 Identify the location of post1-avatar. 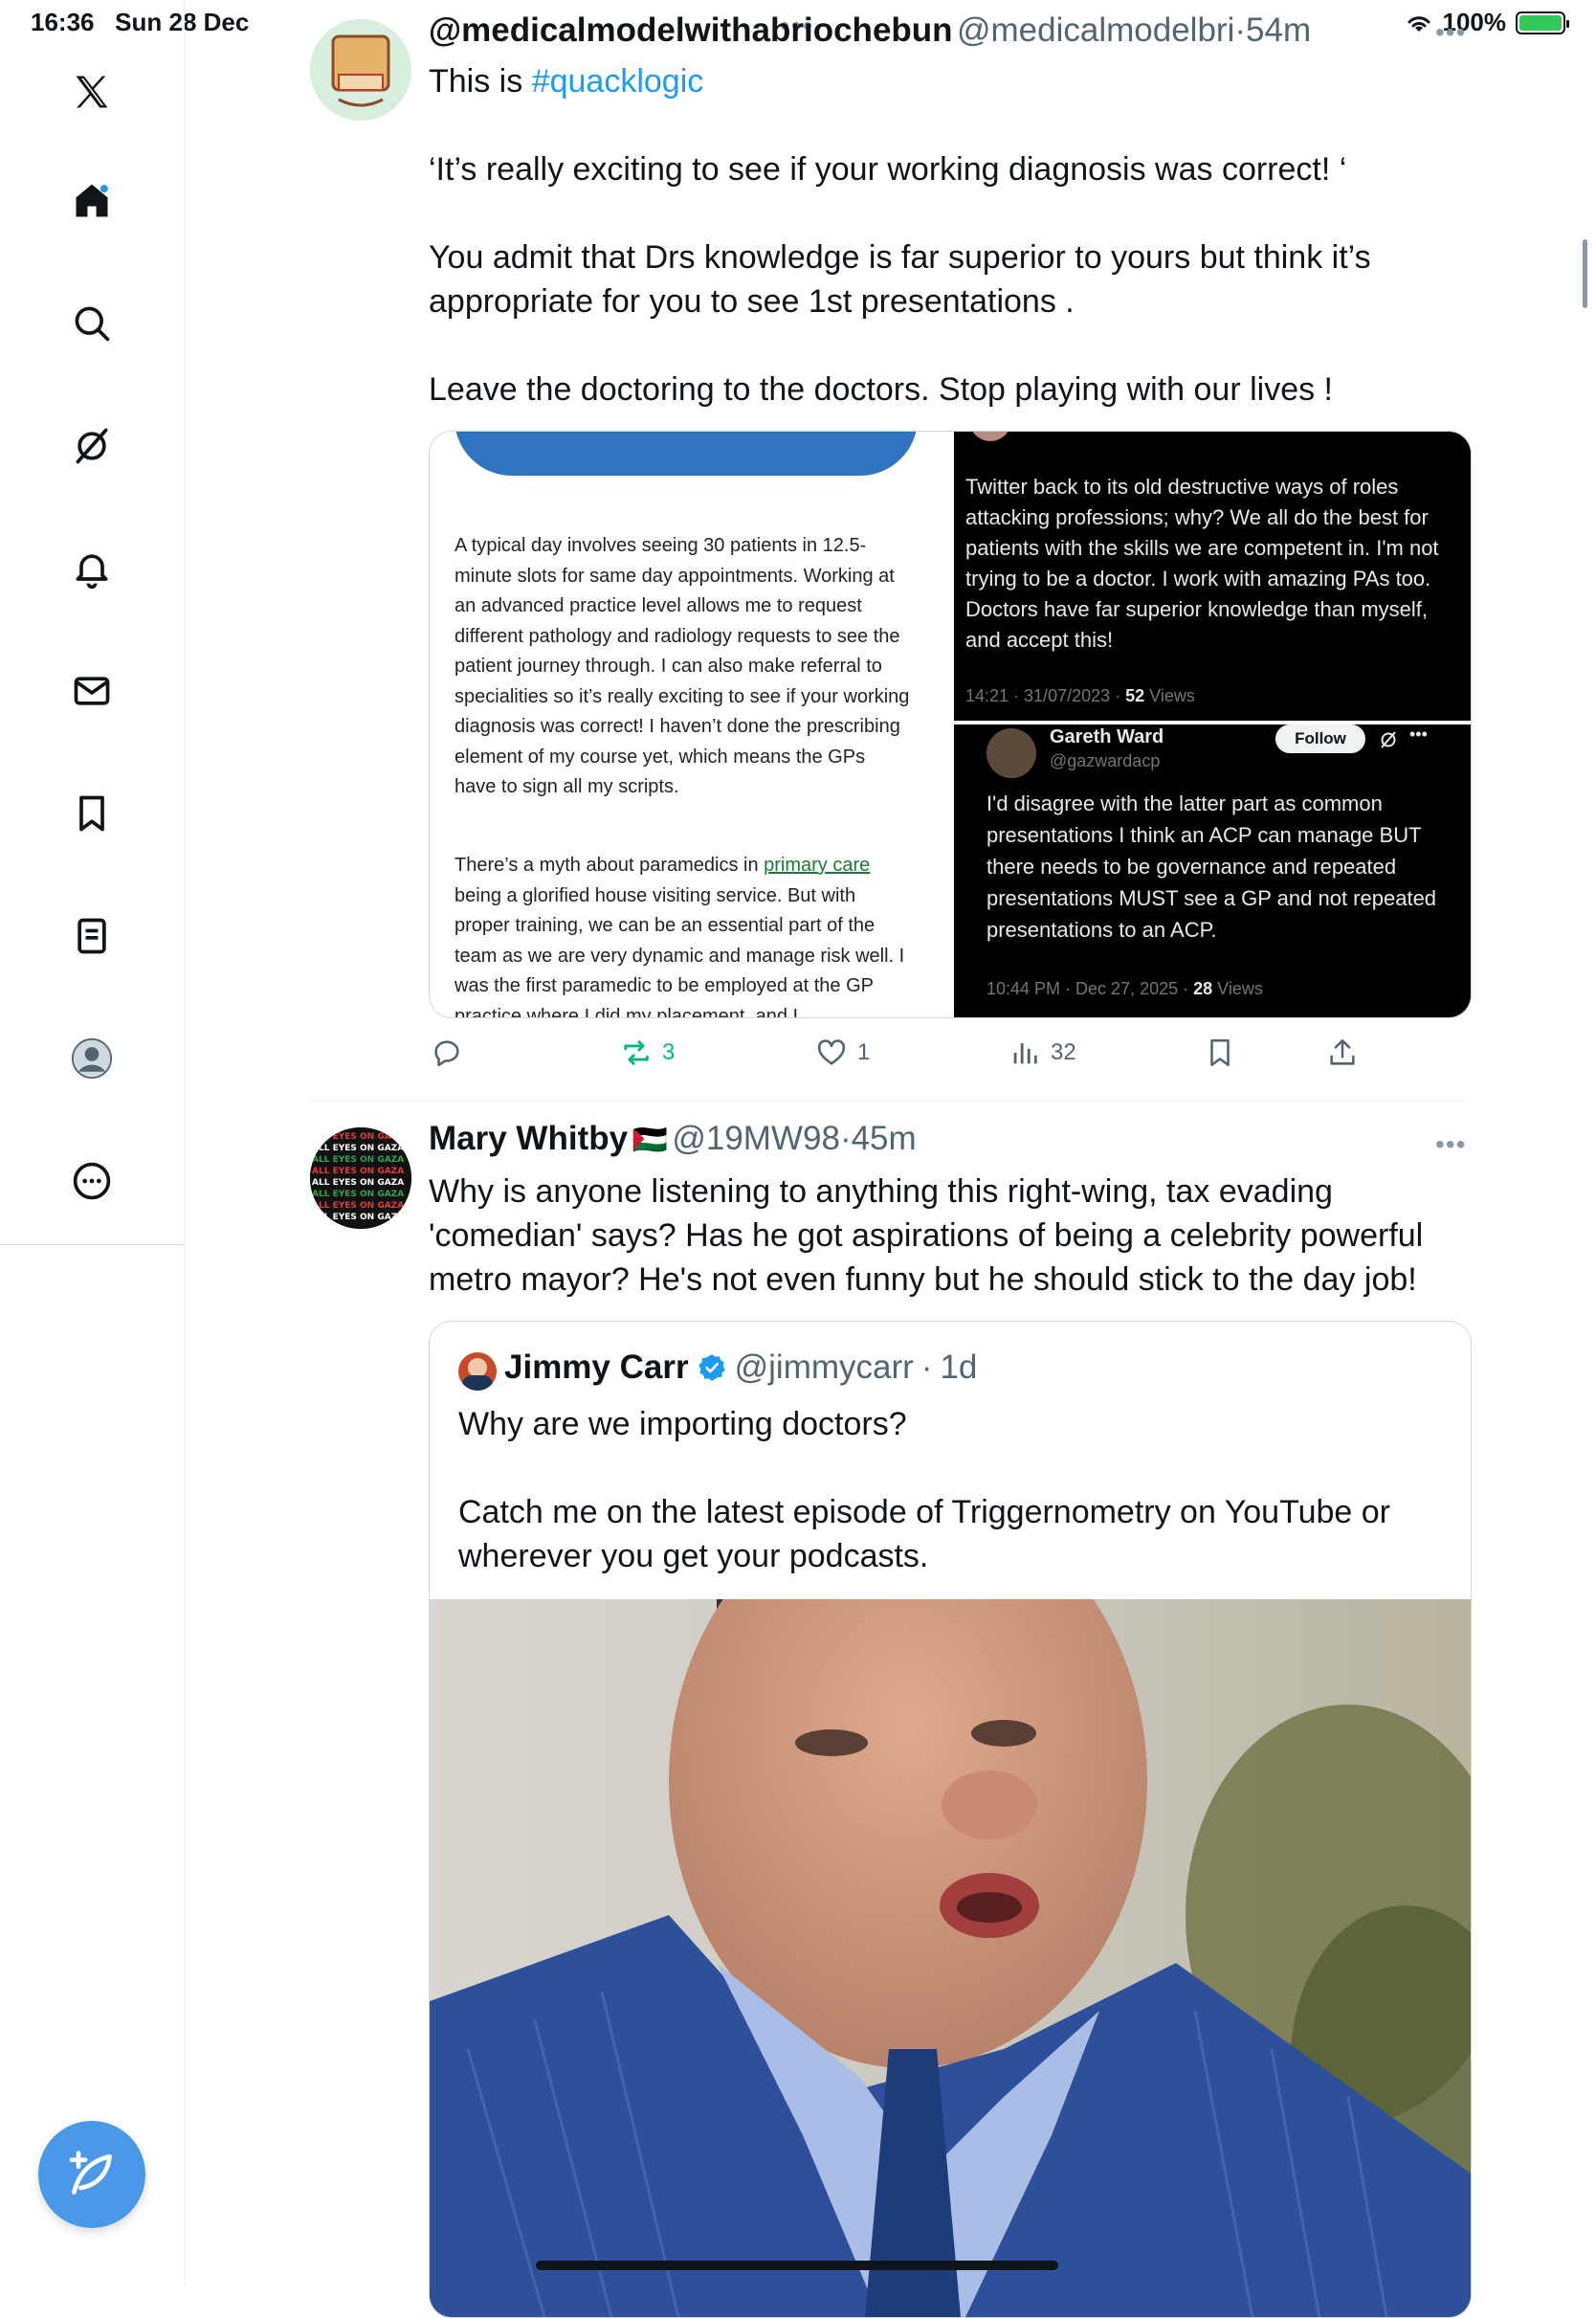
(361, 70).